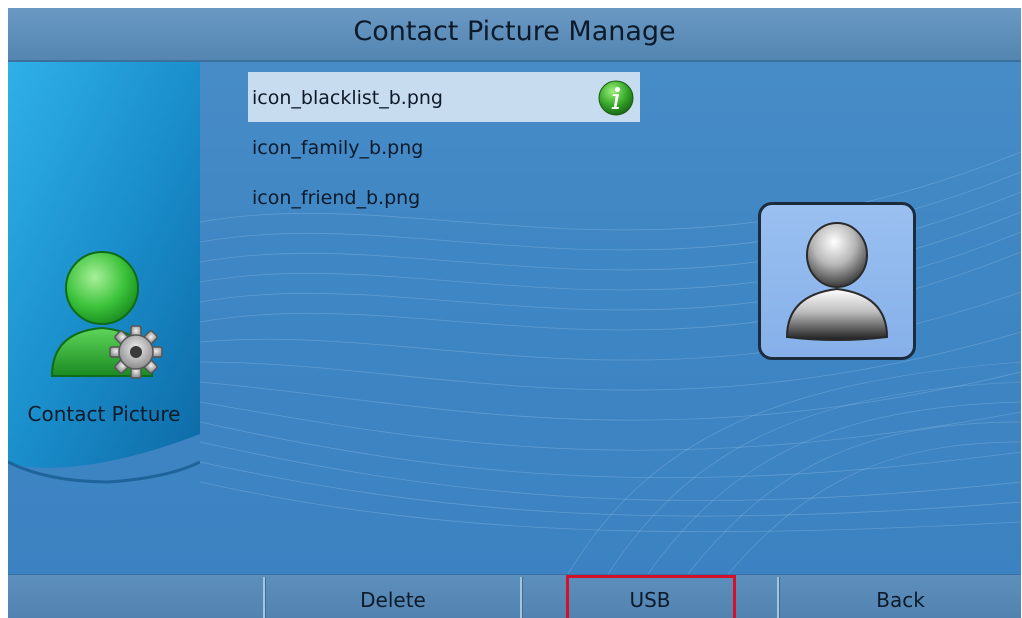 The height and width of the screenshot is (618, 1022). I want to click on file-name: icon_blacklist_b.png, so click(347, 98).